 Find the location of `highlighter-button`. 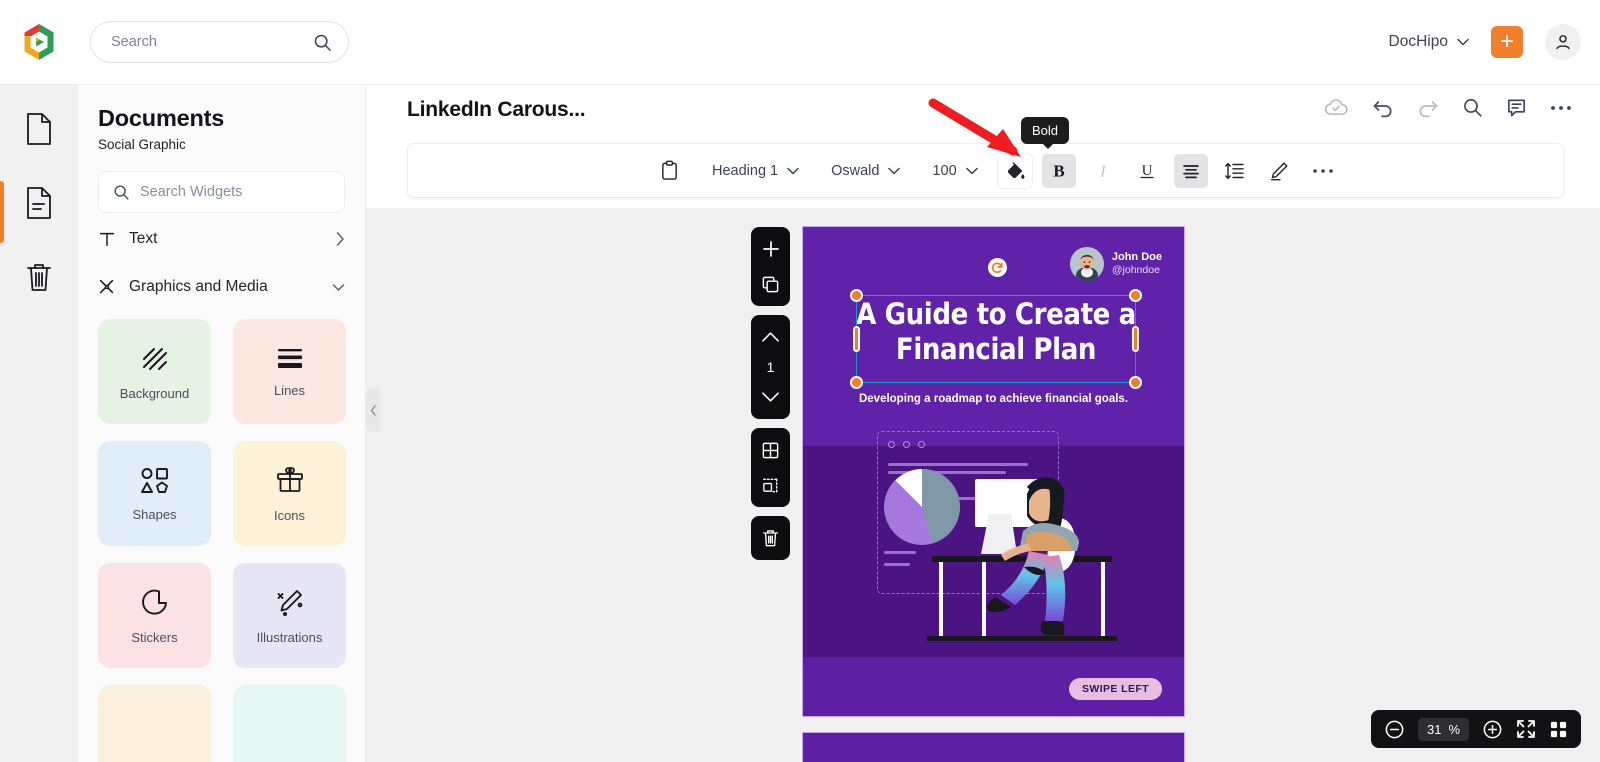

highlighter-button is located at coordinates (1279, 171).